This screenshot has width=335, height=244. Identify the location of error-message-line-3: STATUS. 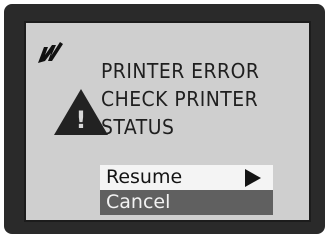
(138, 127).